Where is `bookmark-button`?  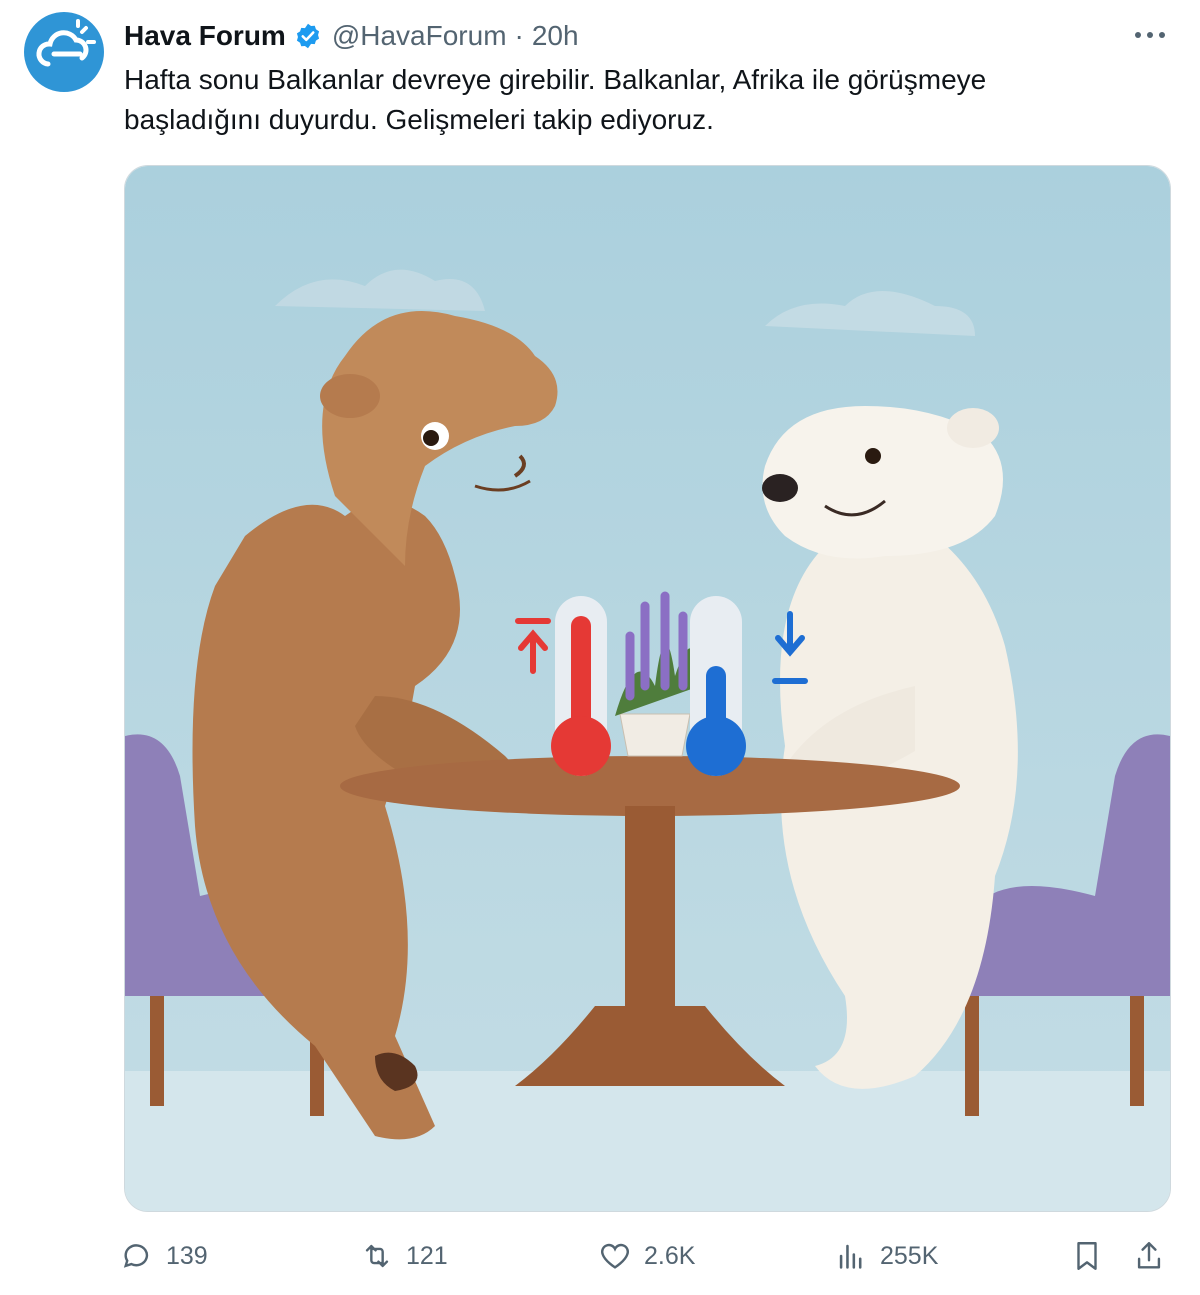 bookmark-button is located at coordinates (1093, 1256).